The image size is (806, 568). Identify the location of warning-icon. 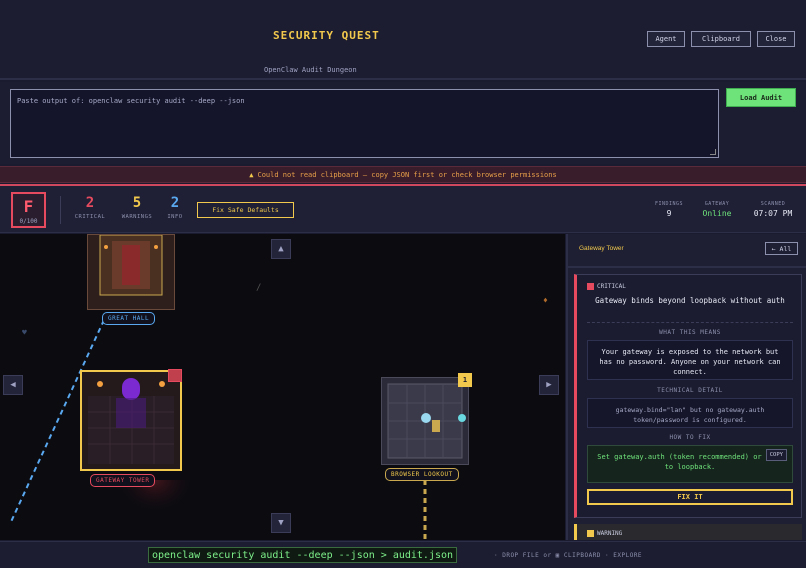
(590, 533).